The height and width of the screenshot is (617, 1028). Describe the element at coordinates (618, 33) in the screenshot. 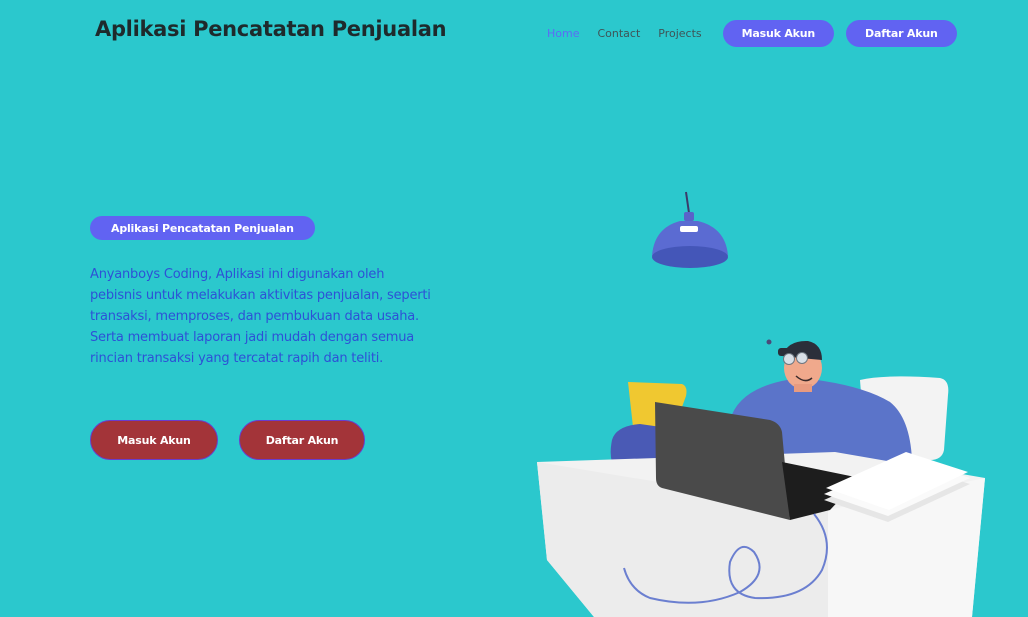

I see `nav-contact: Contact` at that location.